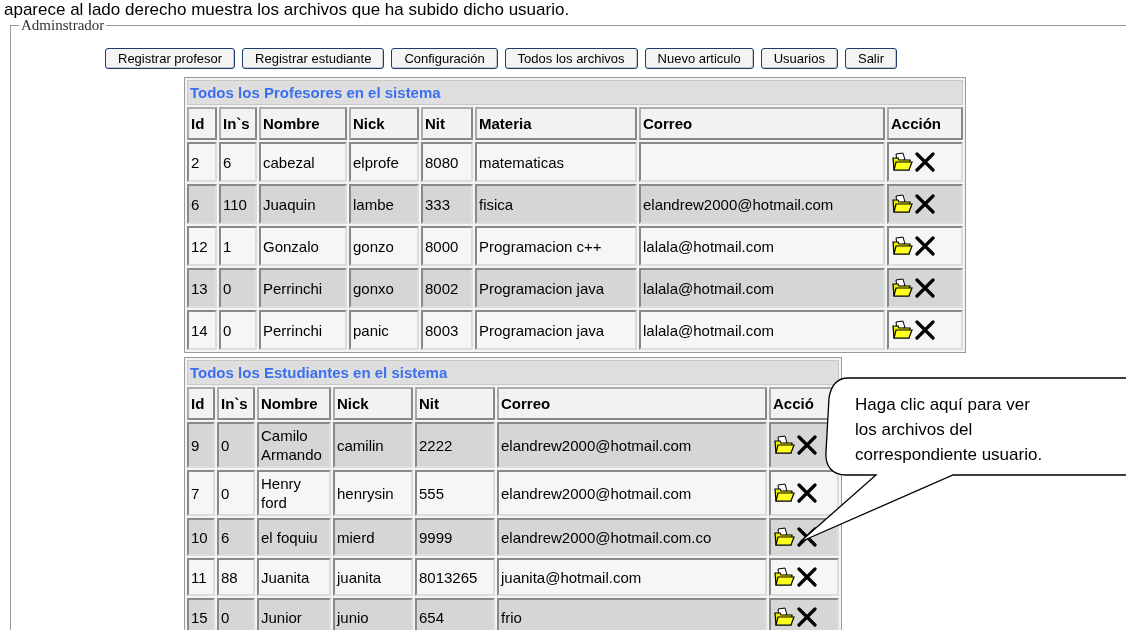 The width and height of the screenshot is (1126, 630). What do you see at coordinates (447, 204) in the screenshot?
I see `table-cell: 333` at bounding box center [447, 204].